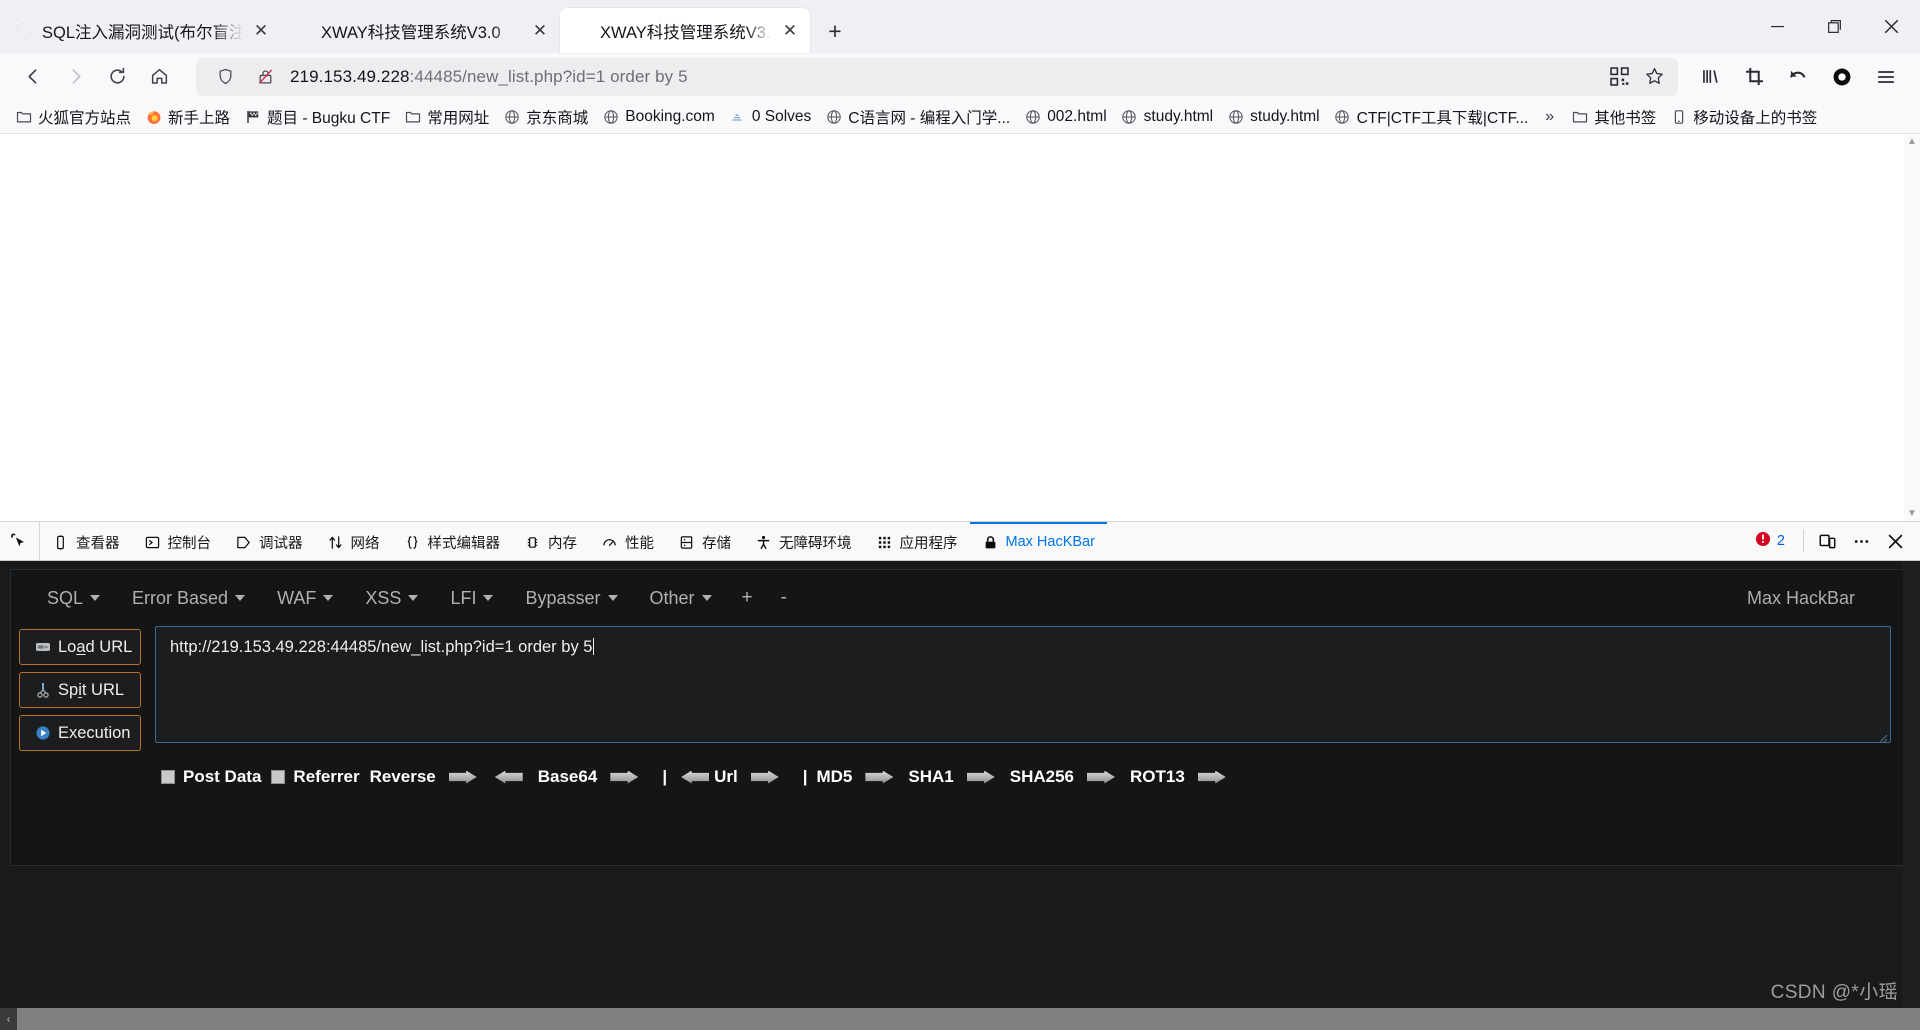 This screenshot has height=1030, width=1920. Describe the element at coordinates (968, 1019) in the screenshot. I see `scrollbar-thumb` at that location.